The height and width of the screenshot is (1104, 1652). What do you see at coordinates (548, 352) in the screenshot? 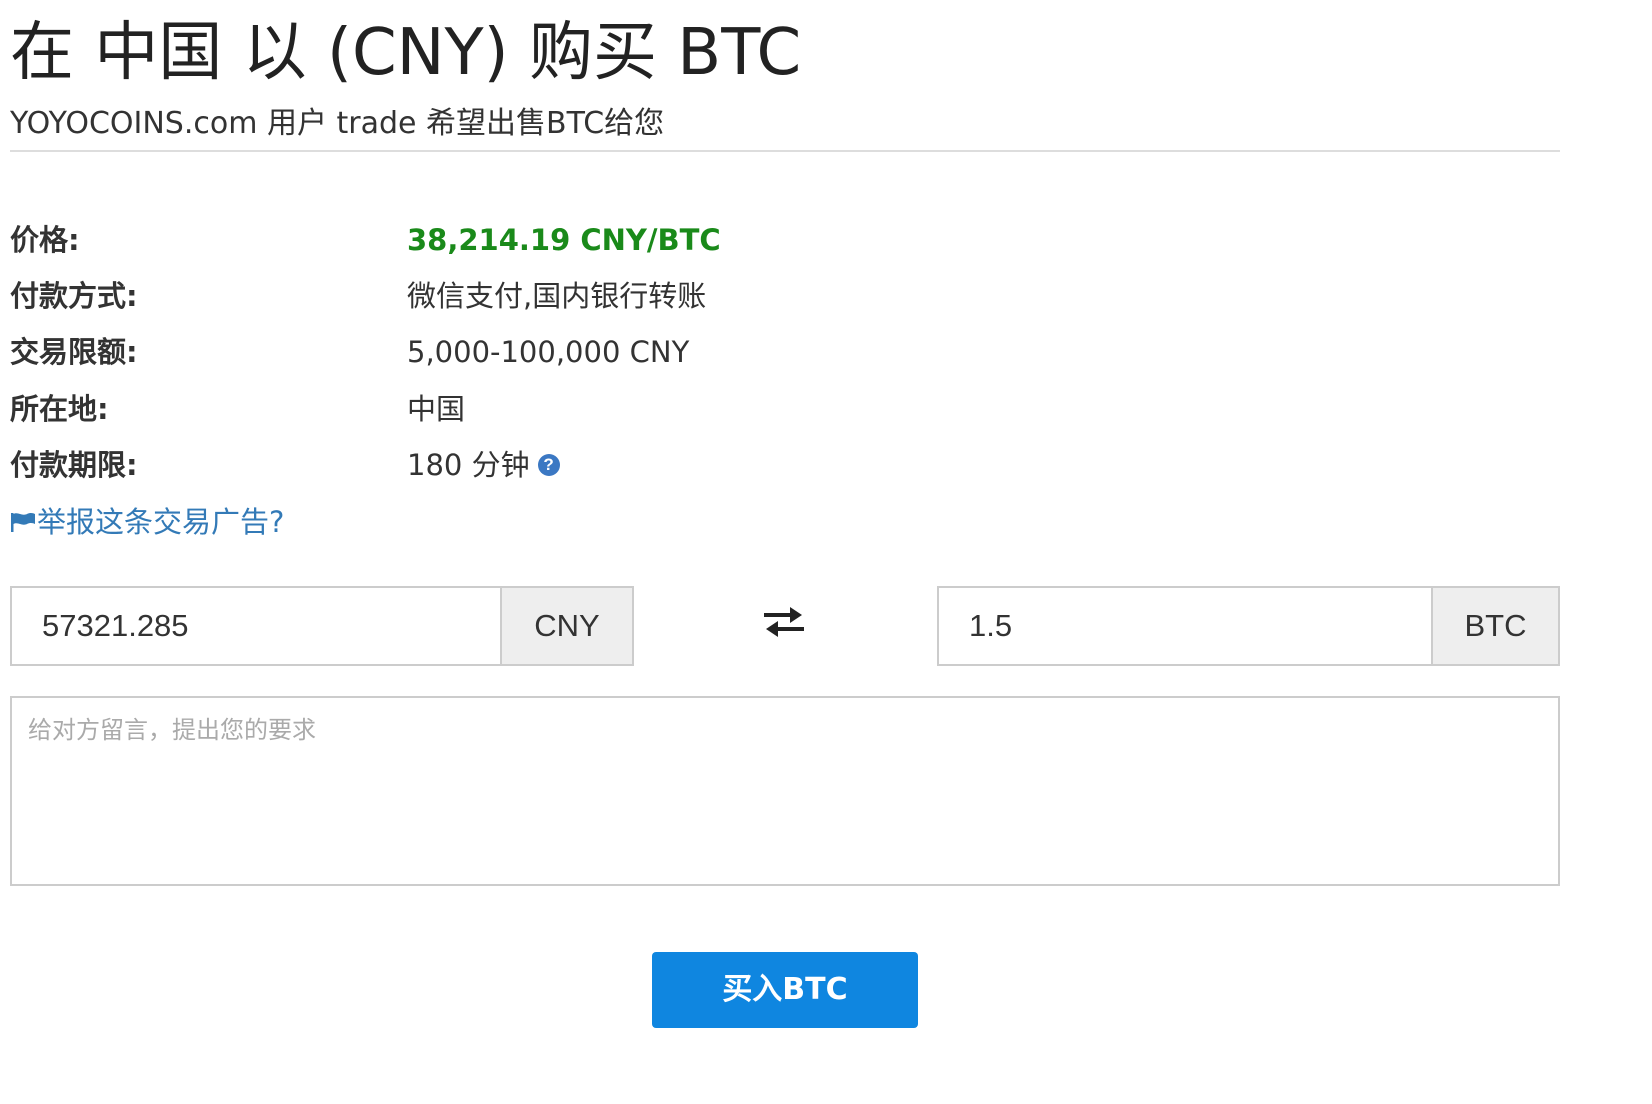
I see `trade-limit-value: 5,000-100,000 CNY` at bounding box center [548, 352].